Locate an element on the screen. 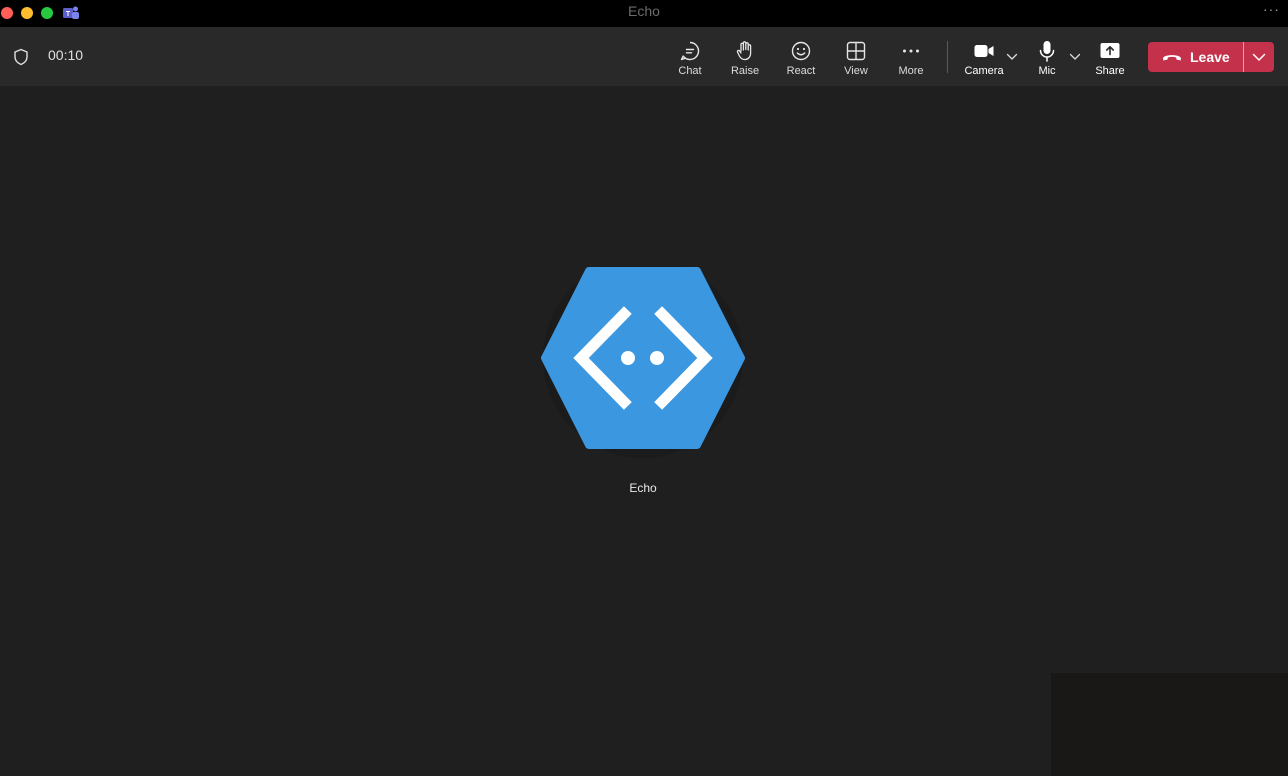 This screenshot has width=1288, height=776. avatar-eye-left is located at coordinates (628, 358).